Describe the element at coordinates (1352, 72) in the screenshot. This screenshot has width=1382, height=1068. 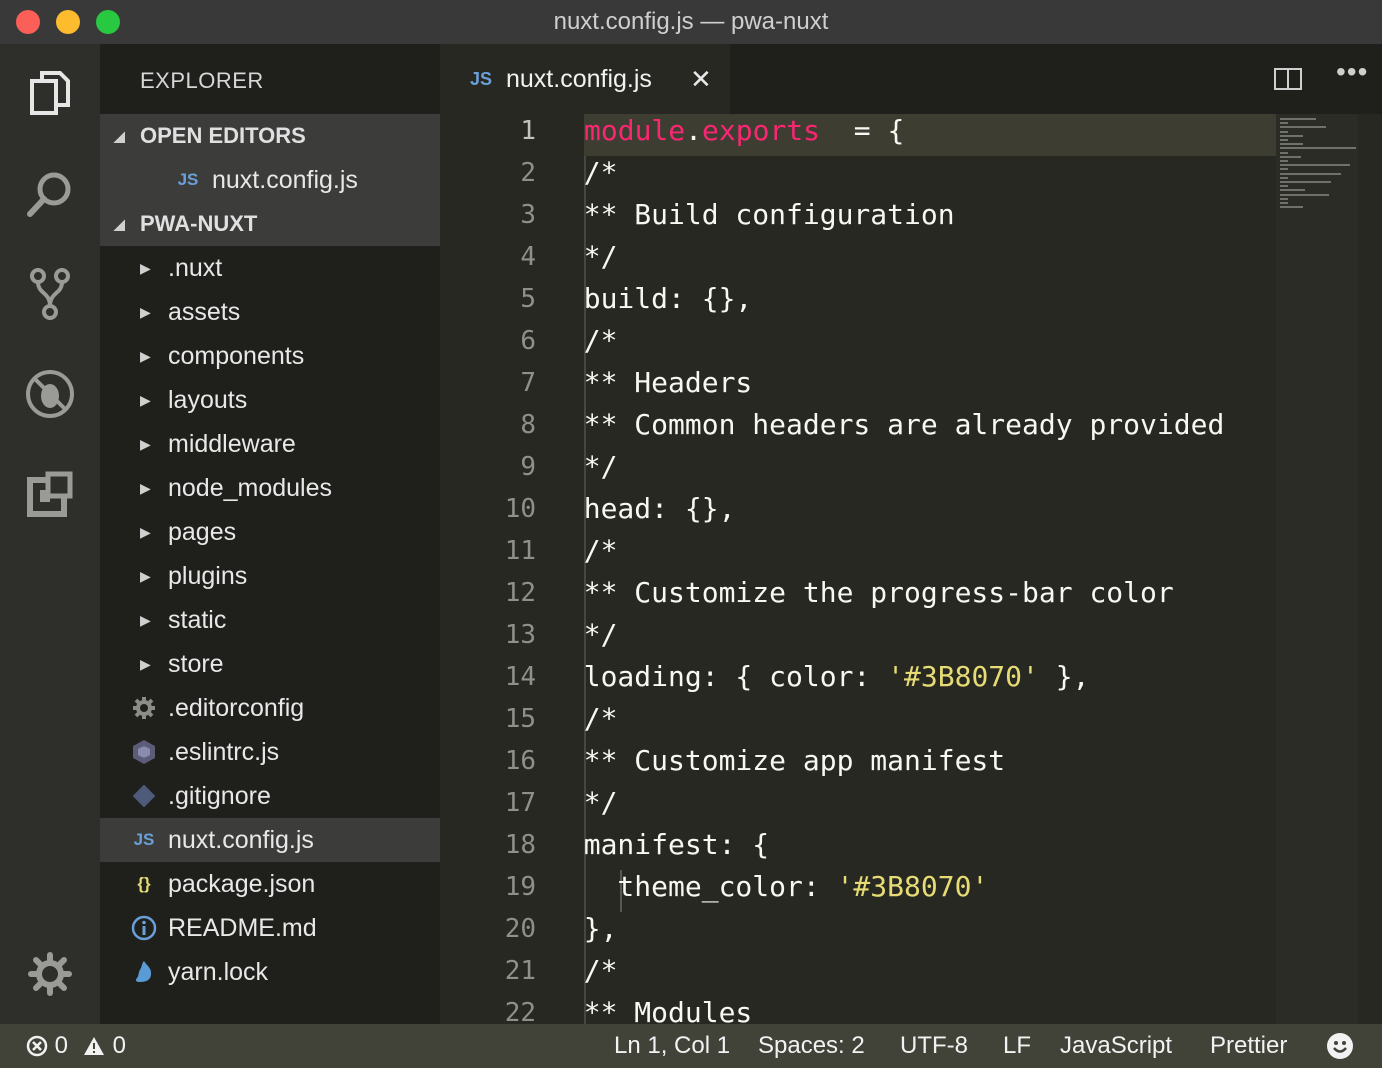
I see `more-actions-icon: •••` at that location.